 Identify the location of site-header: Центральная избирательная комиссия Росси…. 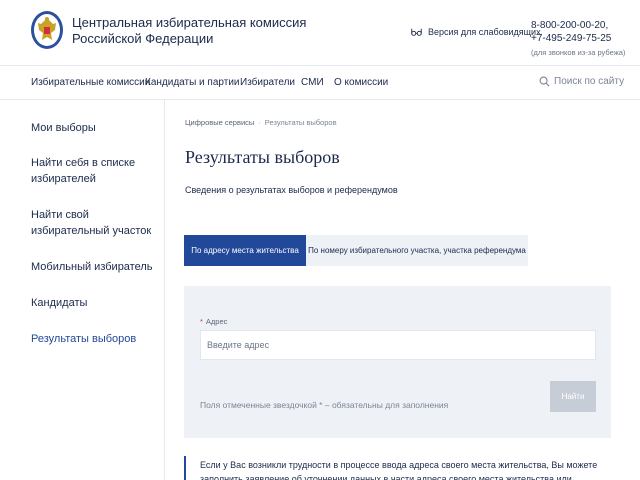
(320, 33).